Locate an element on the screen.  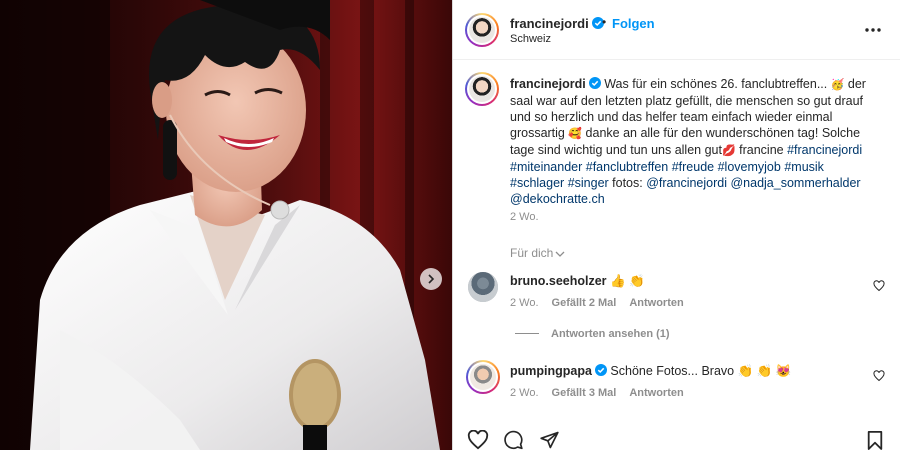
follow-button: Folgen is located at coordinates (633, 23).